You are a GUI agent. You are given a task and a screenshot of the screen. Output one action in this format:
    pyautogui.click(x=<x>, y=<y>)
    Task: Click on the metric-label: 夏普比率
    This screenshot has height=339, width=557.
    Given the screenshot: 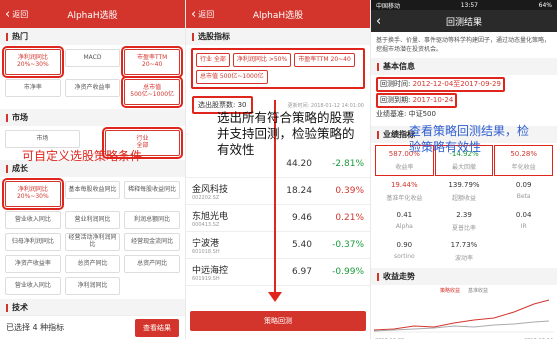 What is the action you would take?
    pyautogui.click(x=463, y=228)
    